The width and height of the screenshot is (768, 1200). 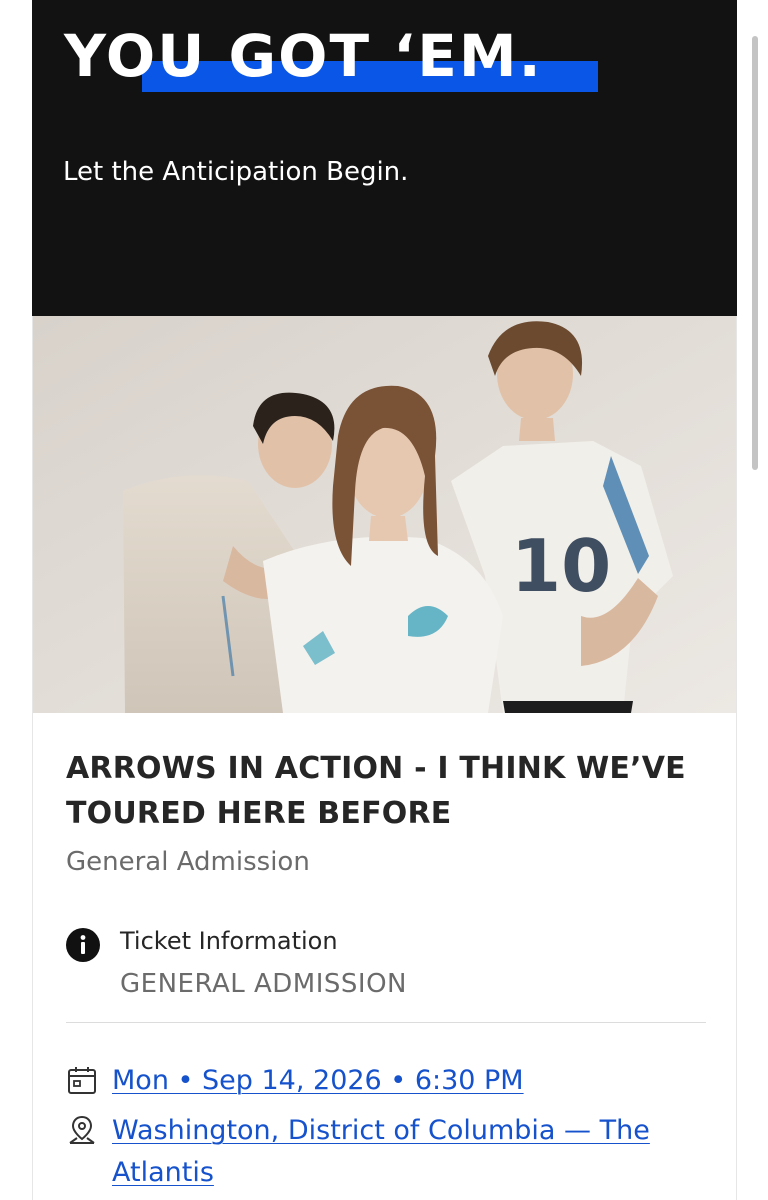 I want to click on event-date-link: Mon • Sep 14, 2026 • 6:30 PM, so click(x=318, y=1081).